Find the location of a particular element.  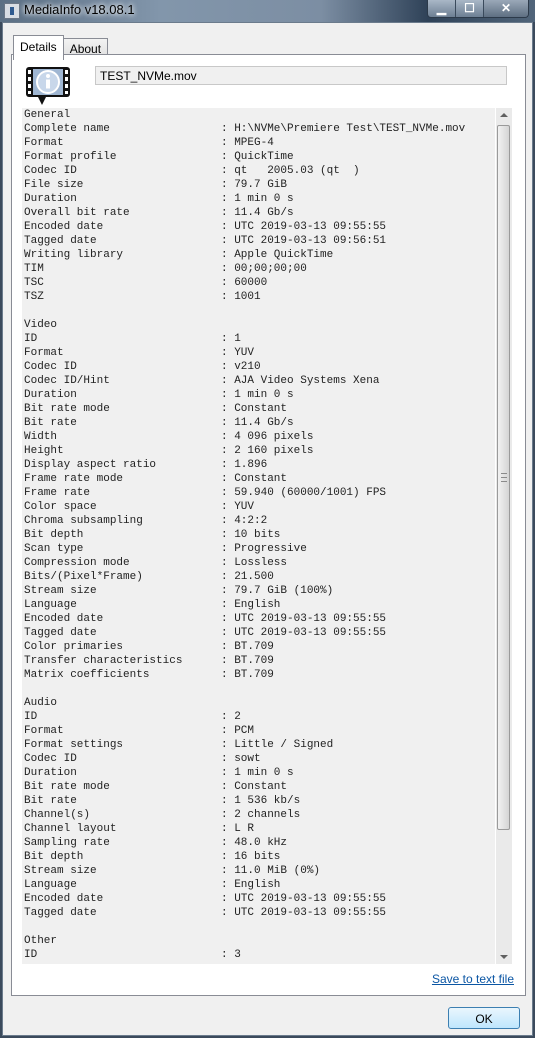

report-row: Bit rate: 1 536 kb/s is located at coordinates (258, 801).